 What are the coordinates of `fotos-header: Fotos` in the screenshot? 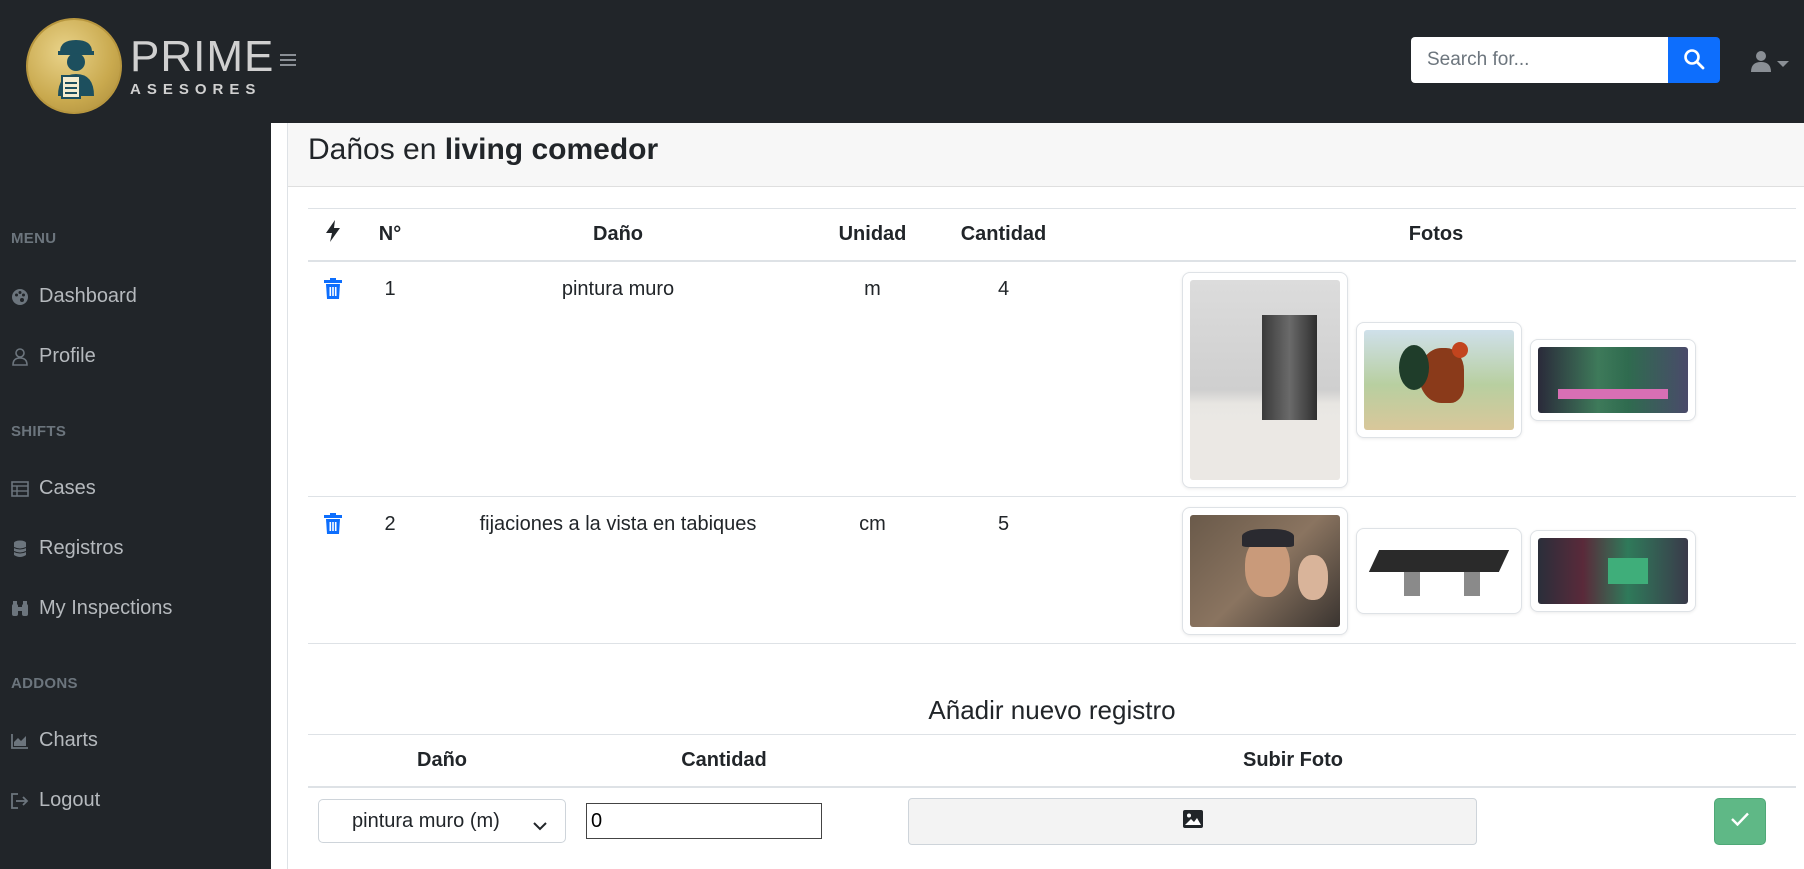 It's located at (1436, 235).